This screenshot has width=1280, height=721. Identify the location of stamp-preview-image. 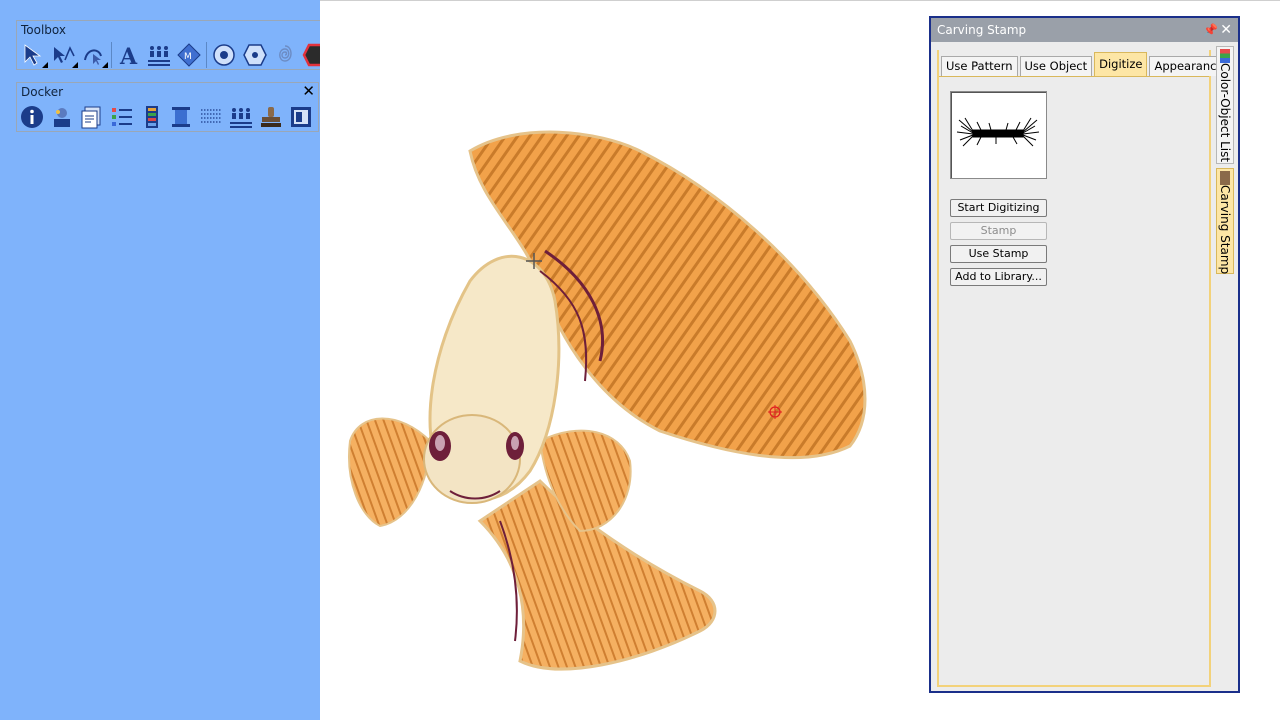
(998, 132).